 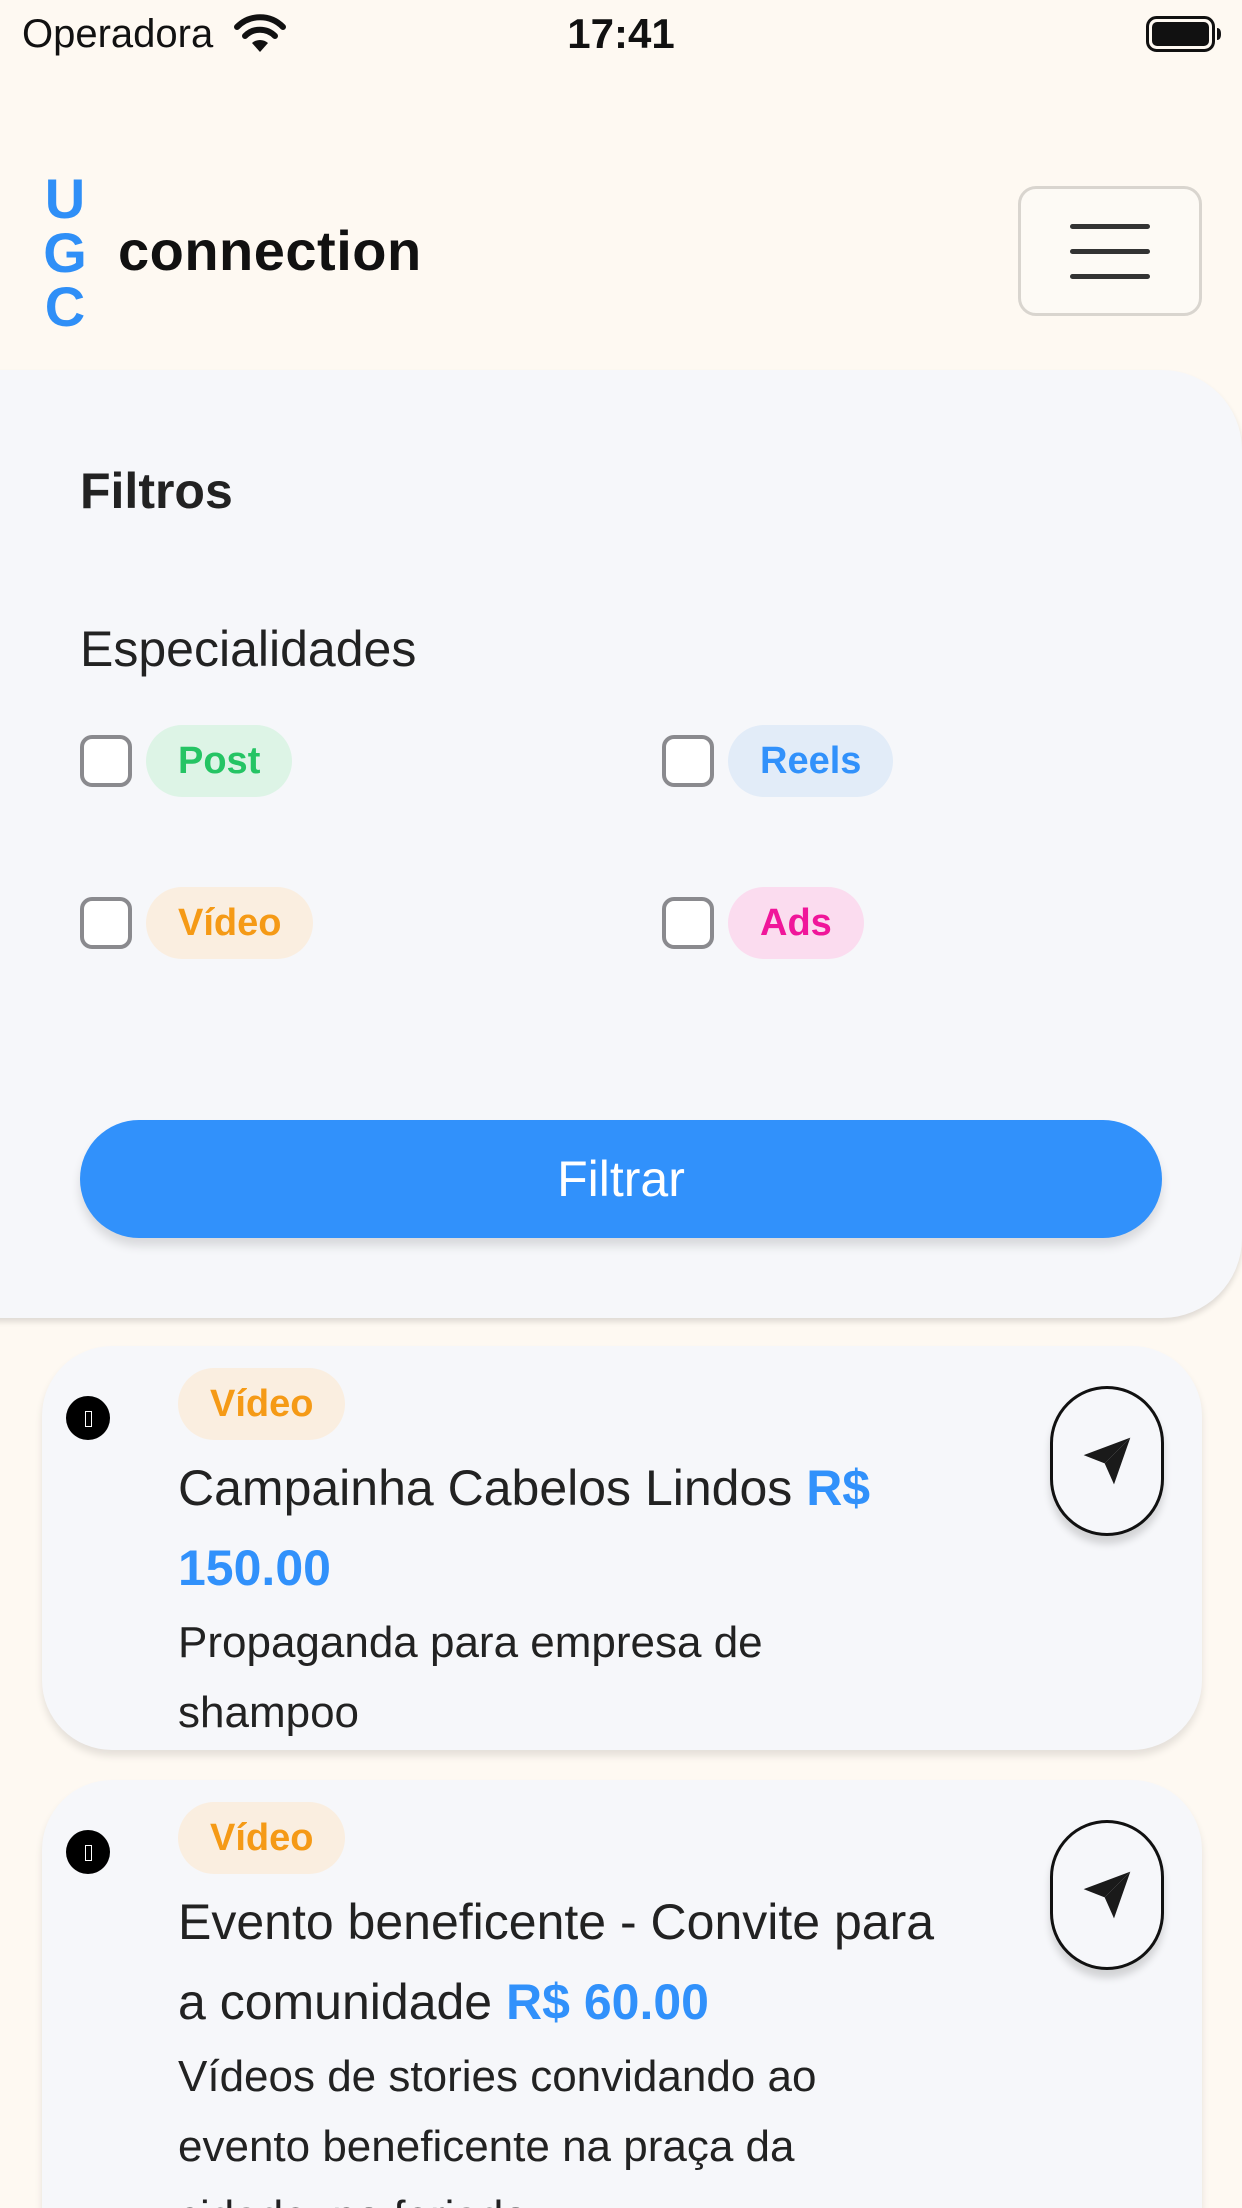 What do you see at coordinates (219, 761) in the screenshot?
I see `post-chip: Post` at bounding box center [219, 761].